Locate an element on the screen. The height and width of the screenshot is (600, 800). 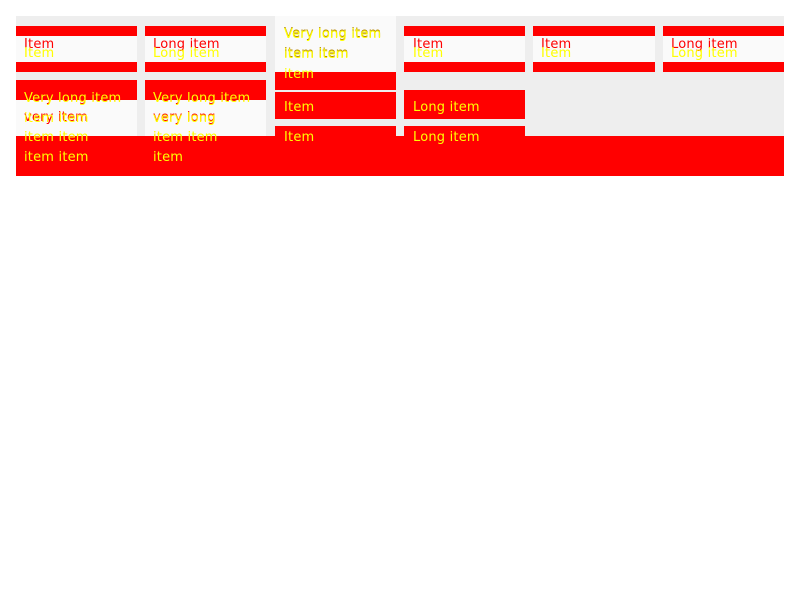
cell-7-label-d: item item is located at coordinates (56, 118).